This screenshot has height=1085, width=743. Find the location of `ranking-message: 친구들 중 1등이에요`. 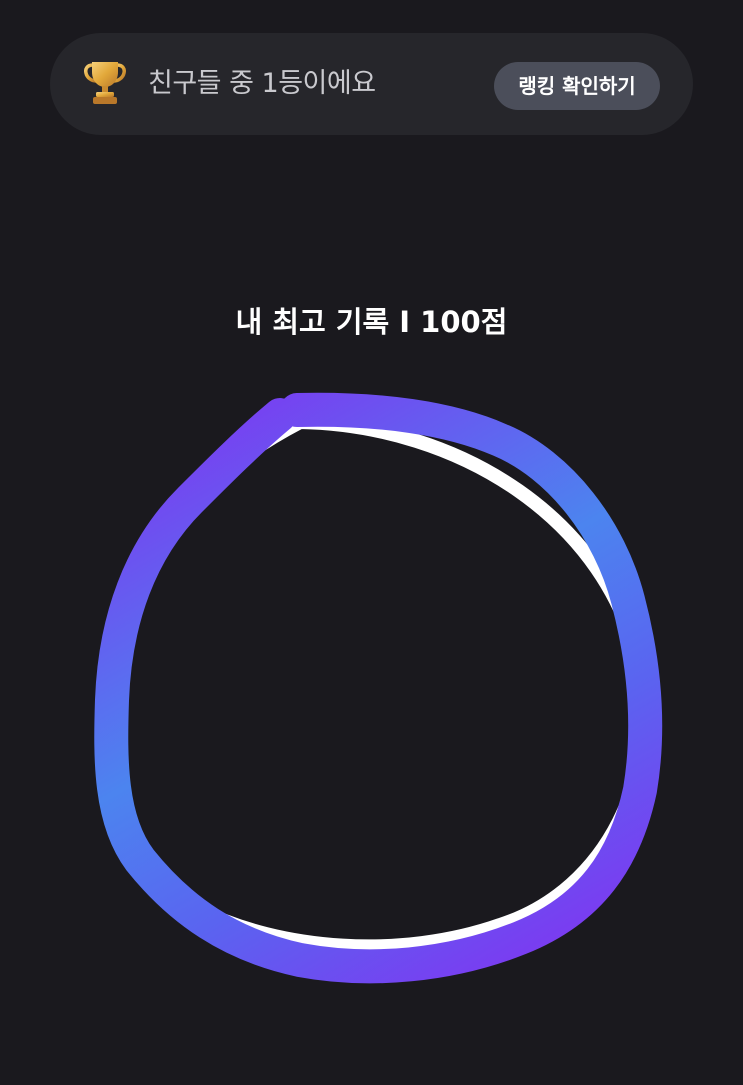

ranking-message: 친구들 중 1등이에요 is located at coordinates (262, 83).